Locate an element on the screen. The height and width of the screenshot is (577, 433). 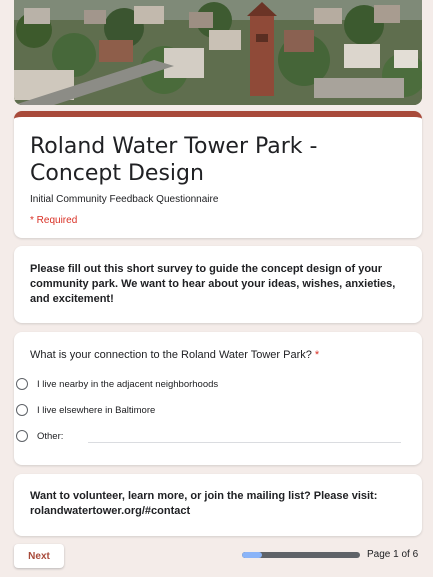
form-title: Roland Water Tower Park - Concept Design is located at coordinates (174, 160).